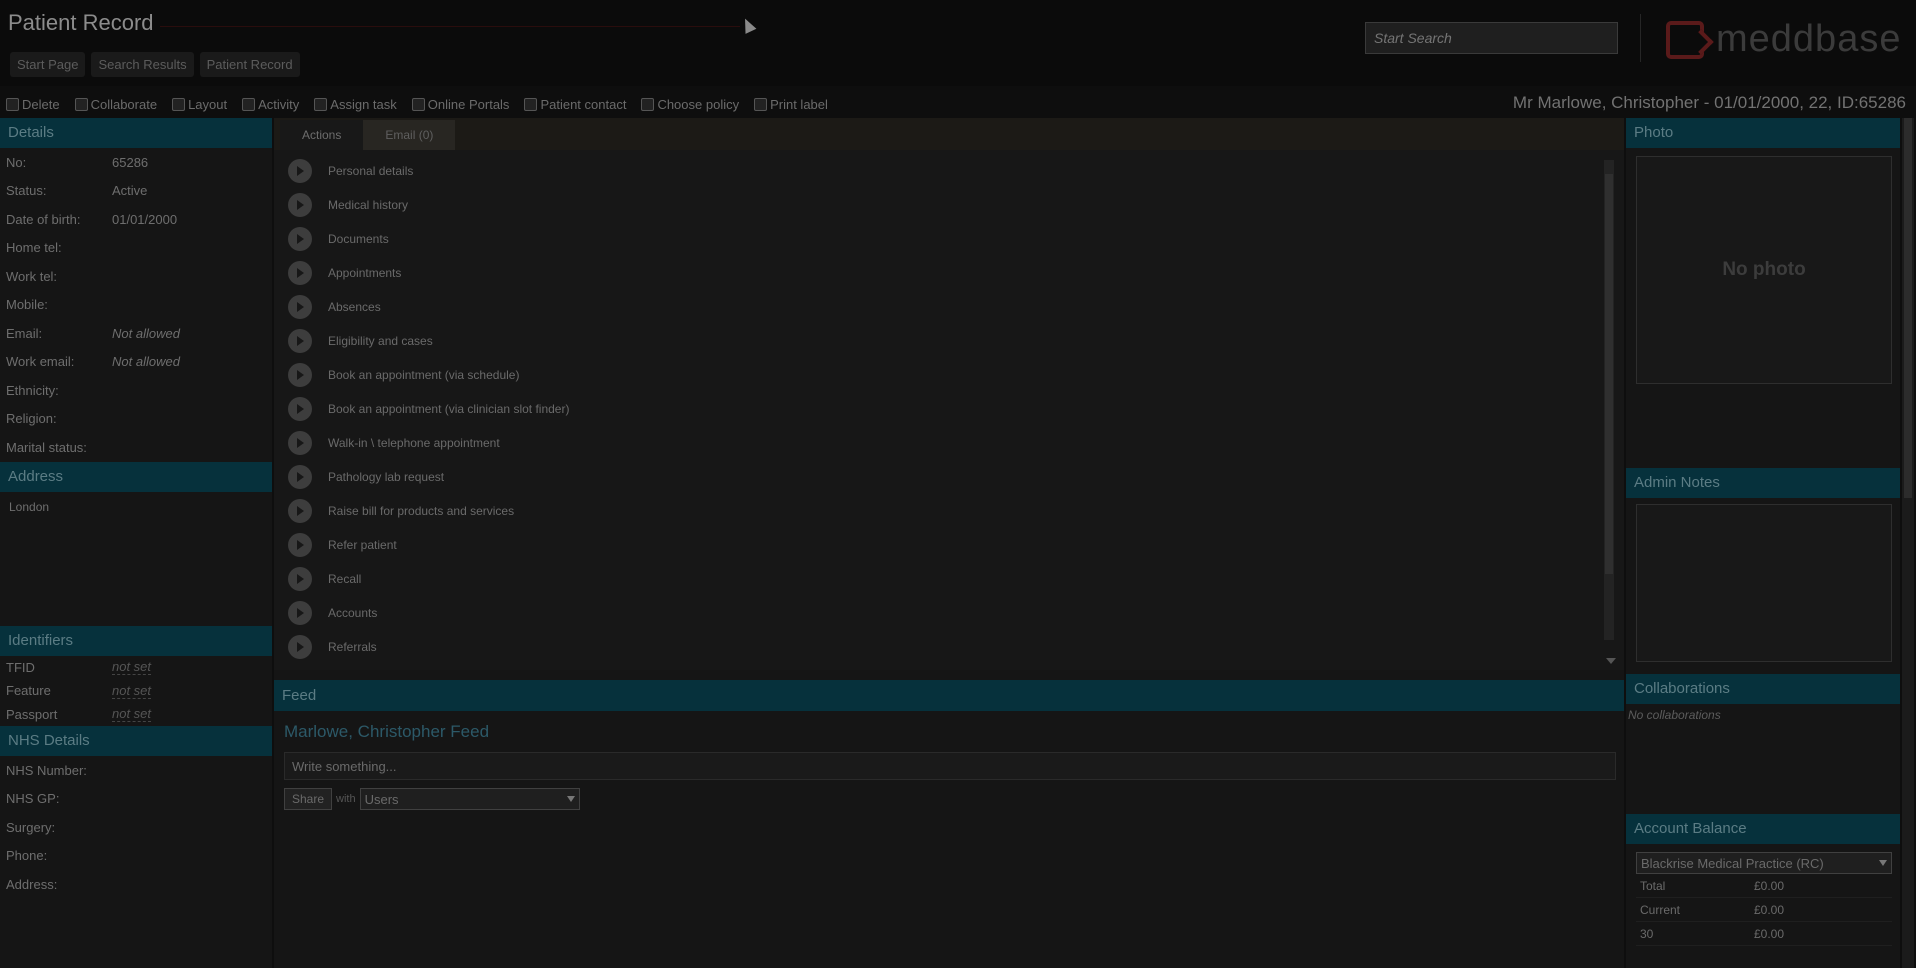 The width and height of the screenshot is (1916, 968). Describe the element at coordinates (950, 766) in the screenshot. I see `feed-post-input` at that location.